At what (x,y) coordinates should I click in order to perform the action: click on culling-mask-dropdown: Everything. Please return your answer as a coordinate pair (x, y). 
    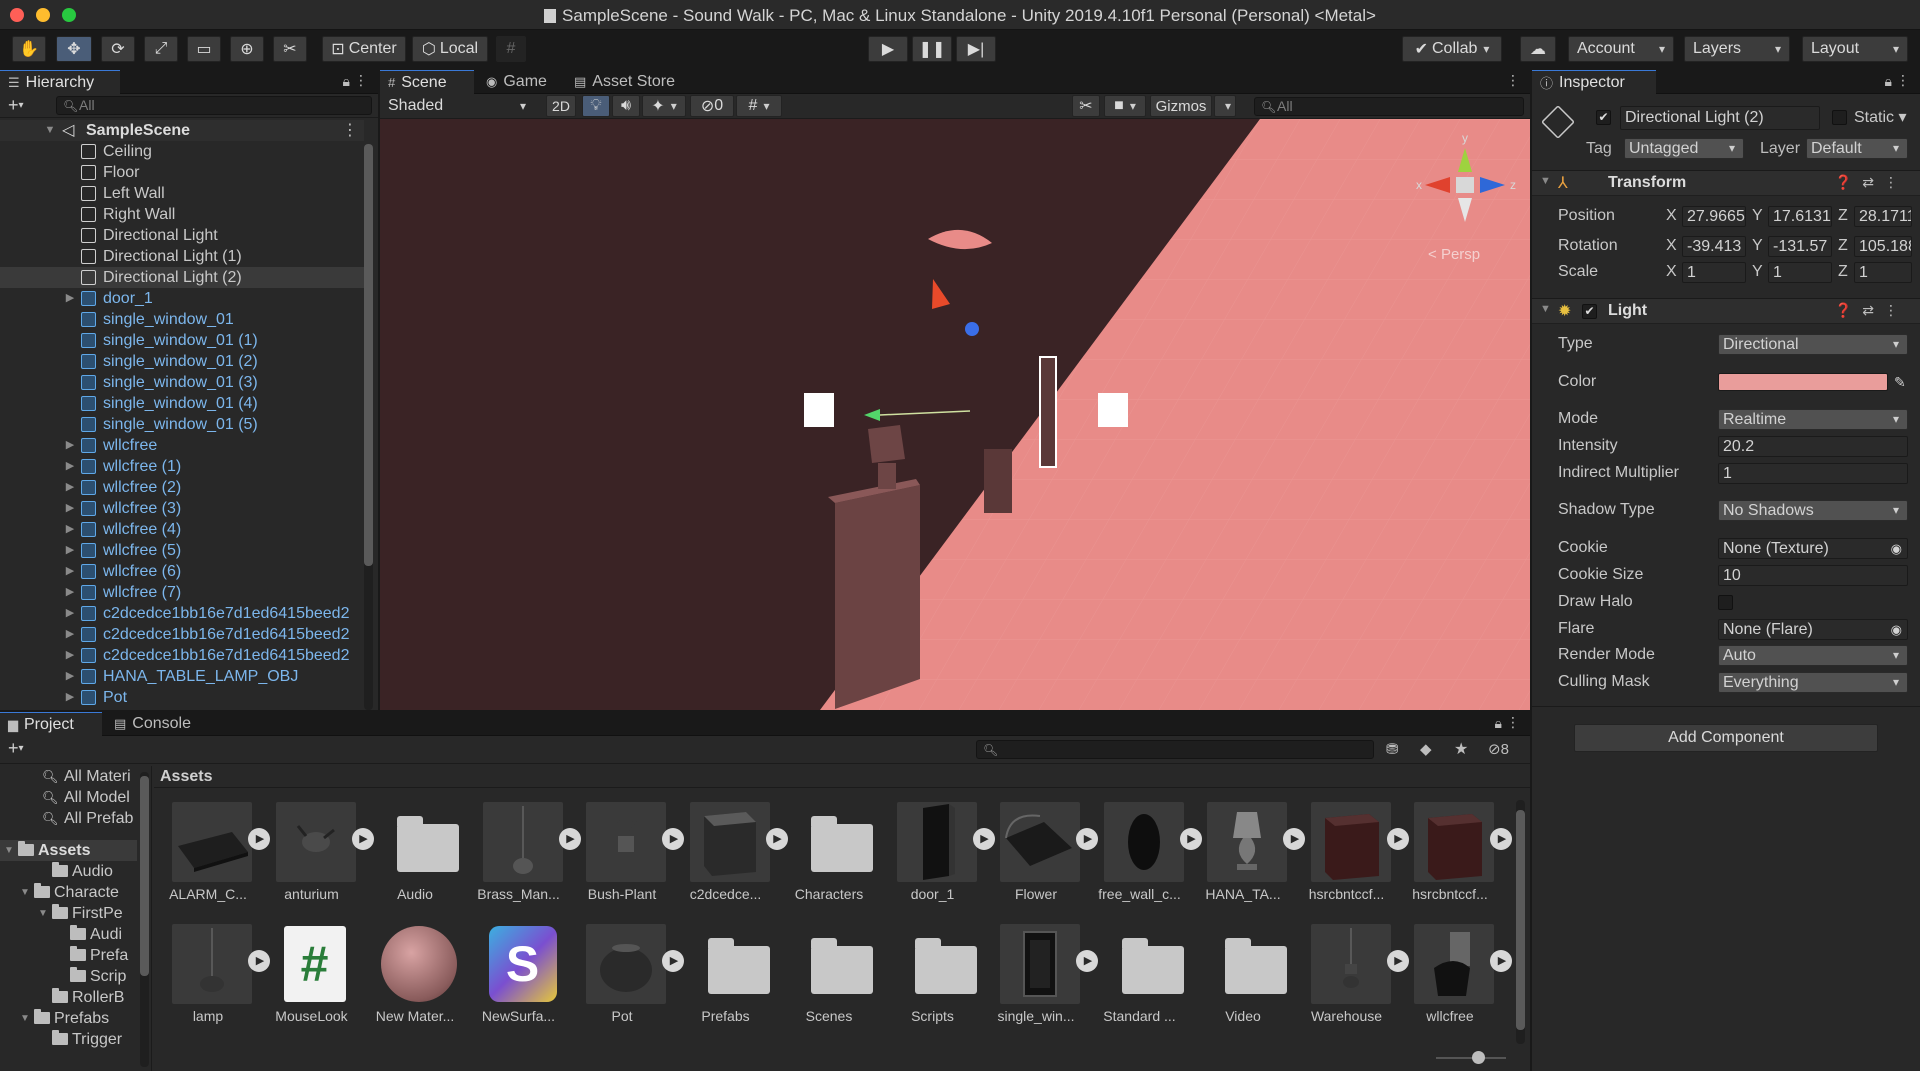
    Looking at the image, I should click on (1813, 682).